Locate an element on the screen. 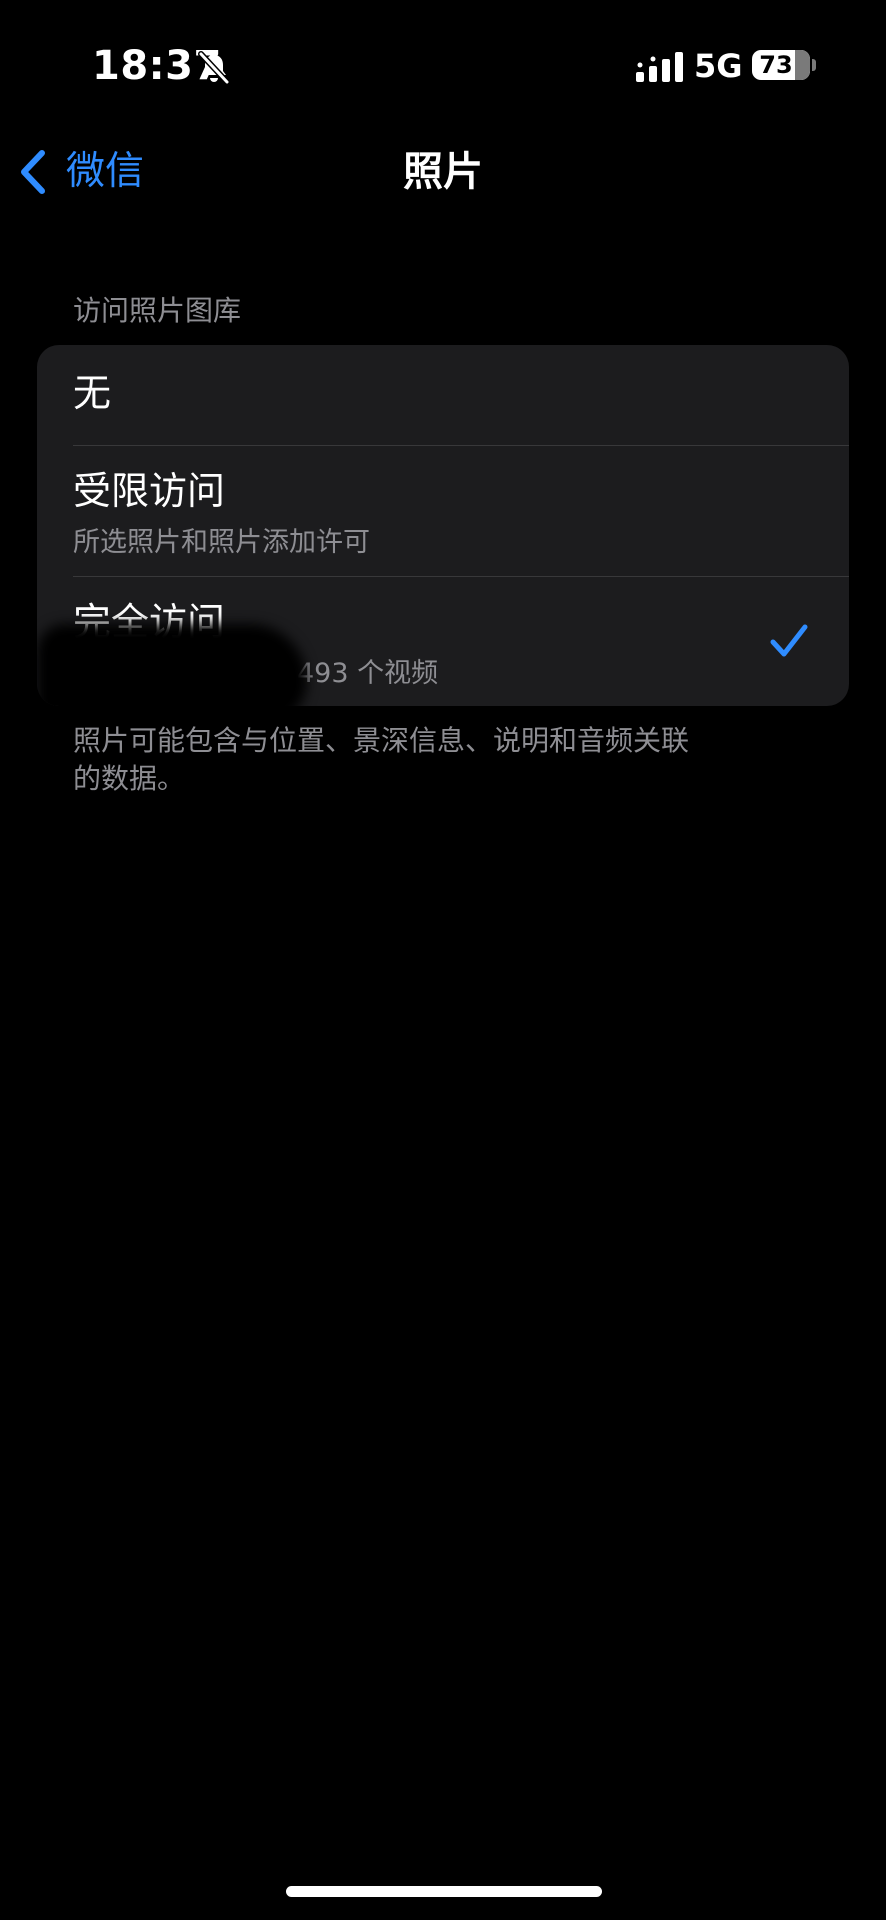 This screenshot has height=1920, width=886. network-type: 5G is located at coordinates (718, 66).